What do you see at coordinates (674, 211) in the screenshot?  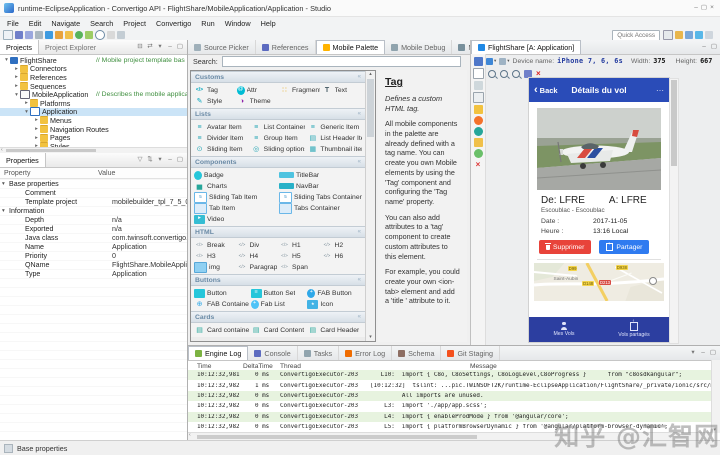 I see `preview-scrollbar` at bounding box center [674, 211].